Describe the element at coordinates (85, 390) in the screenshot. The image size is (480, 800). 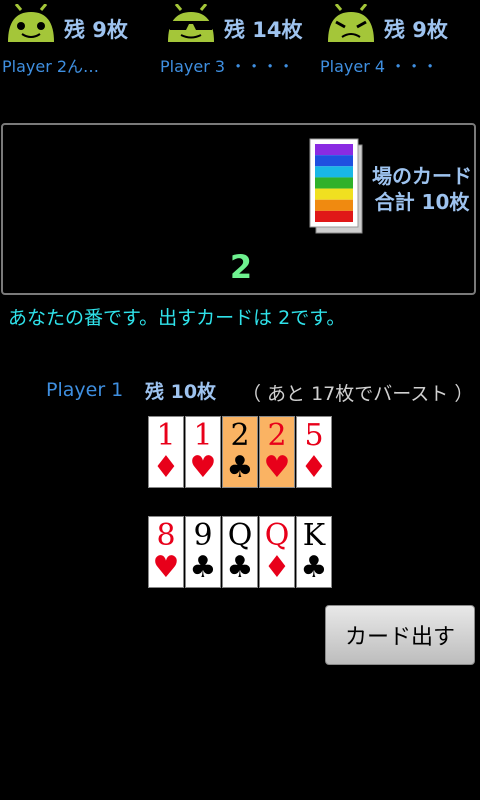
I see `player-name: Player 1` at that location.